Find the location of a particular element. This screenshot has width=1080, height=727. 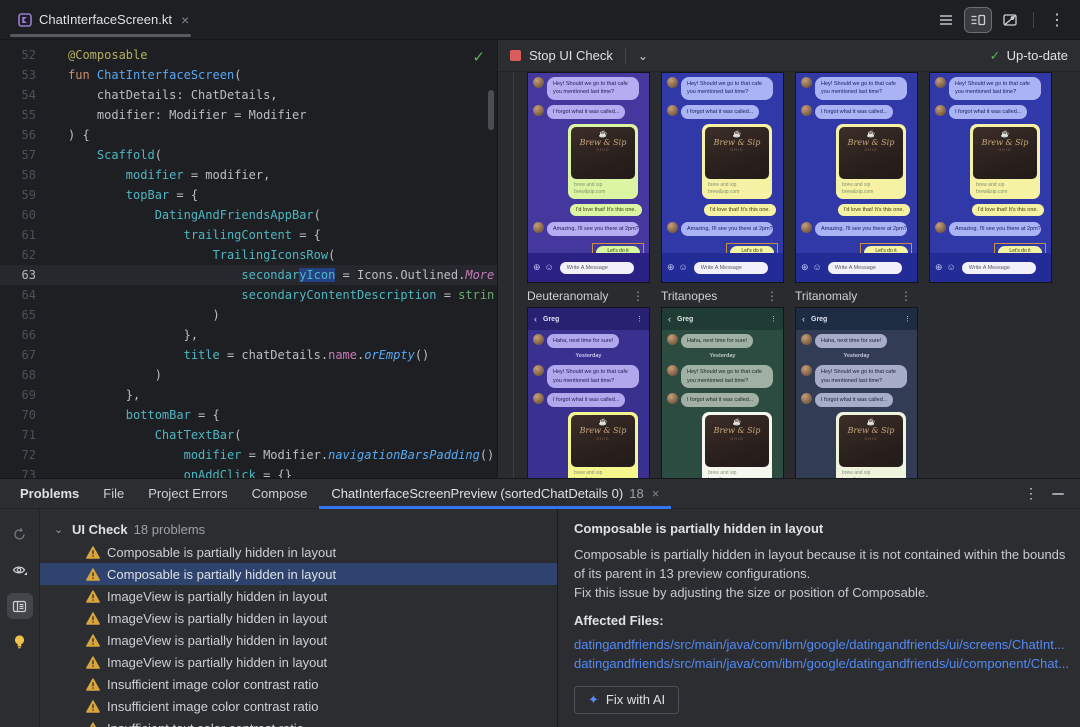

code-view-icon is located at coordinates (946, 20).